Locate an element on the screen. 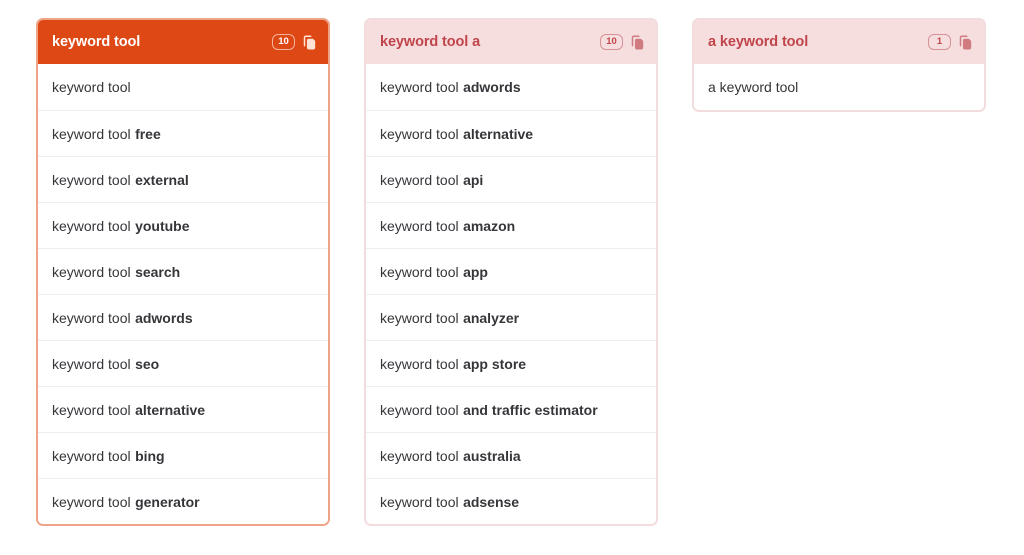  keyword-suffix-text: api is located at coordinates (473, 179).